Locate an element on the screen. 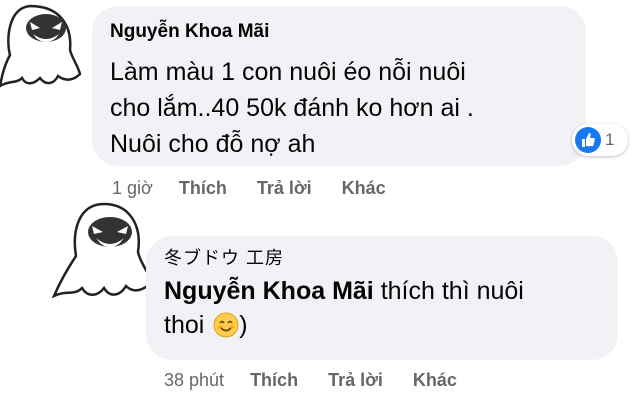 The width and height of the screenshot is (640, 416). comment-text-line: Nuôi cho đỗ nợ ah is located at coordinates (213, 144).